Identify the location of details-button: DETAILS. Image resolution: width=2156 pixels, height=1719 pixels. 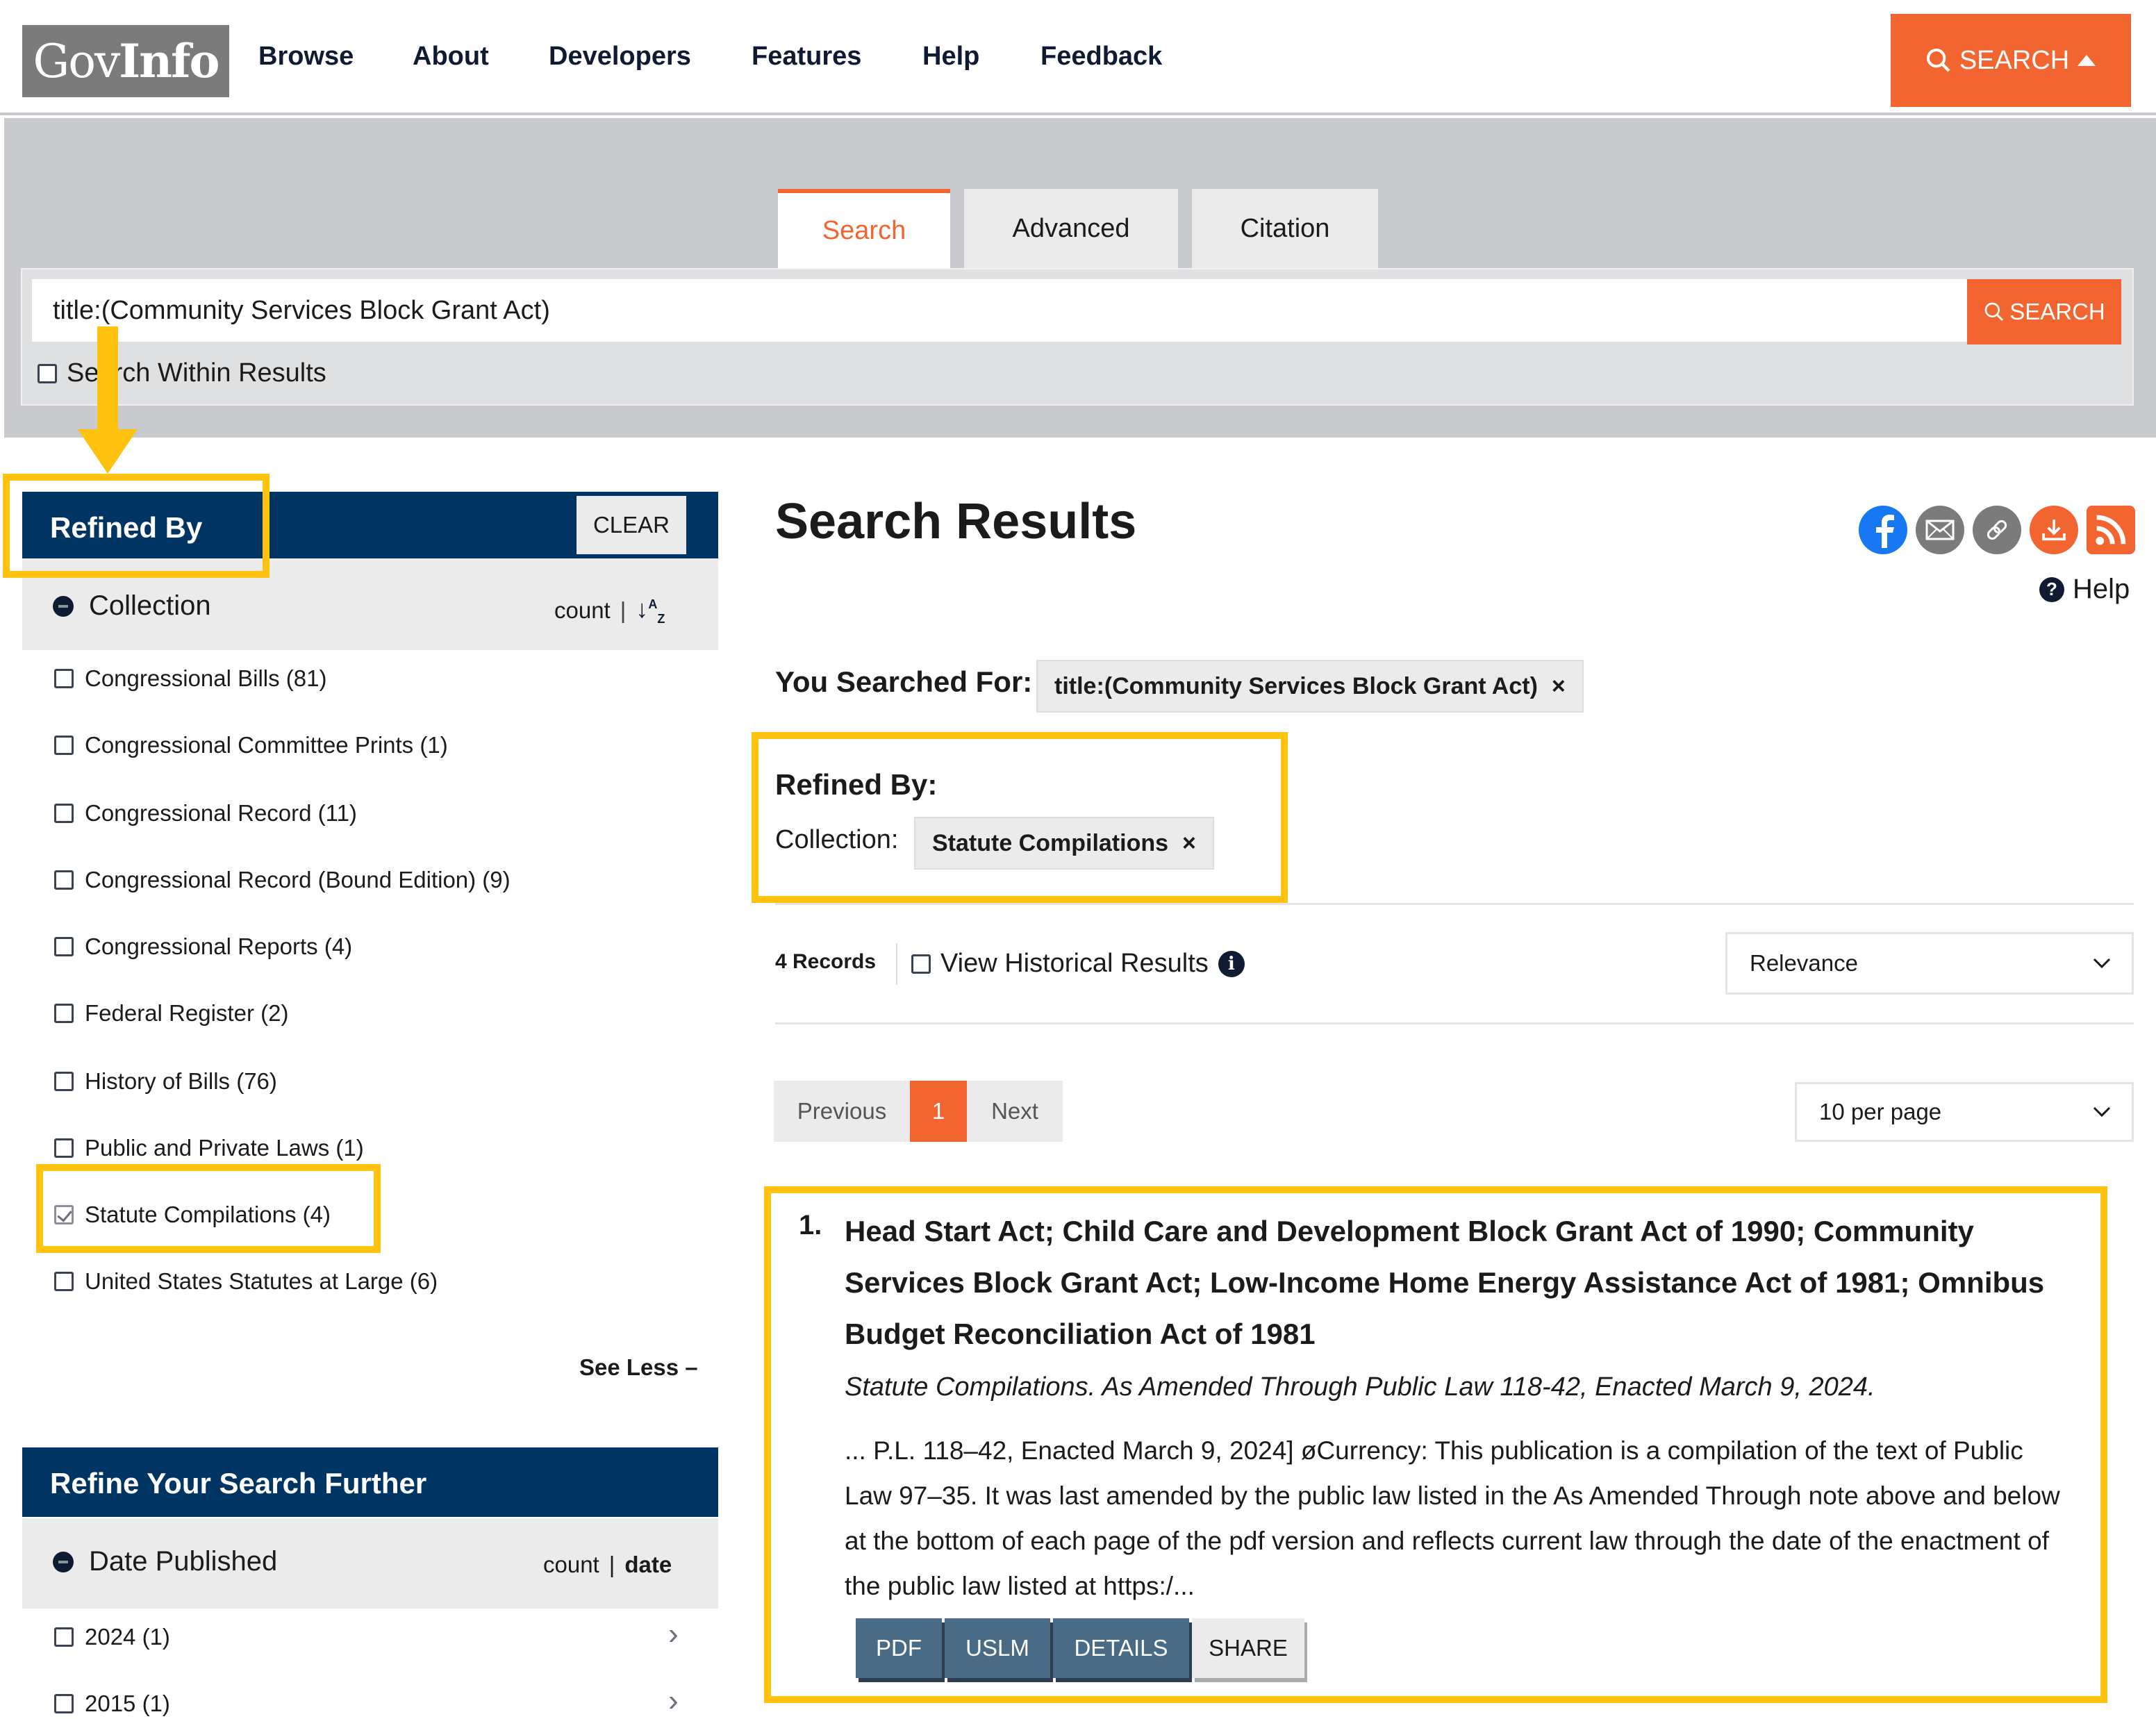
(1121, 1648).